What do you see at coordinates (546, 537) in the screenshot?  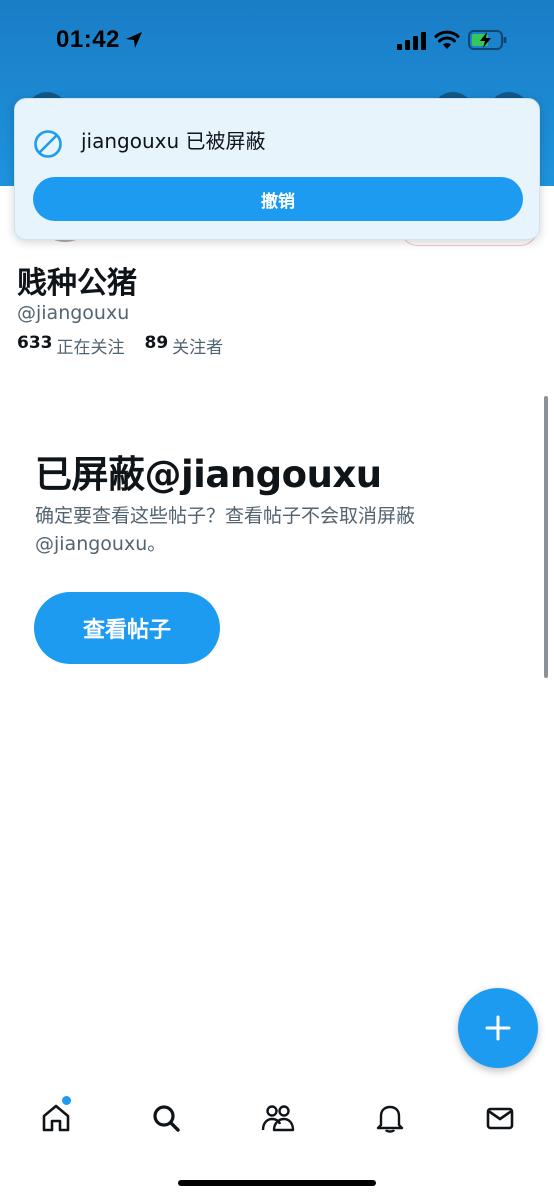 I see `scrollbar` at bounding box center [546, 537].